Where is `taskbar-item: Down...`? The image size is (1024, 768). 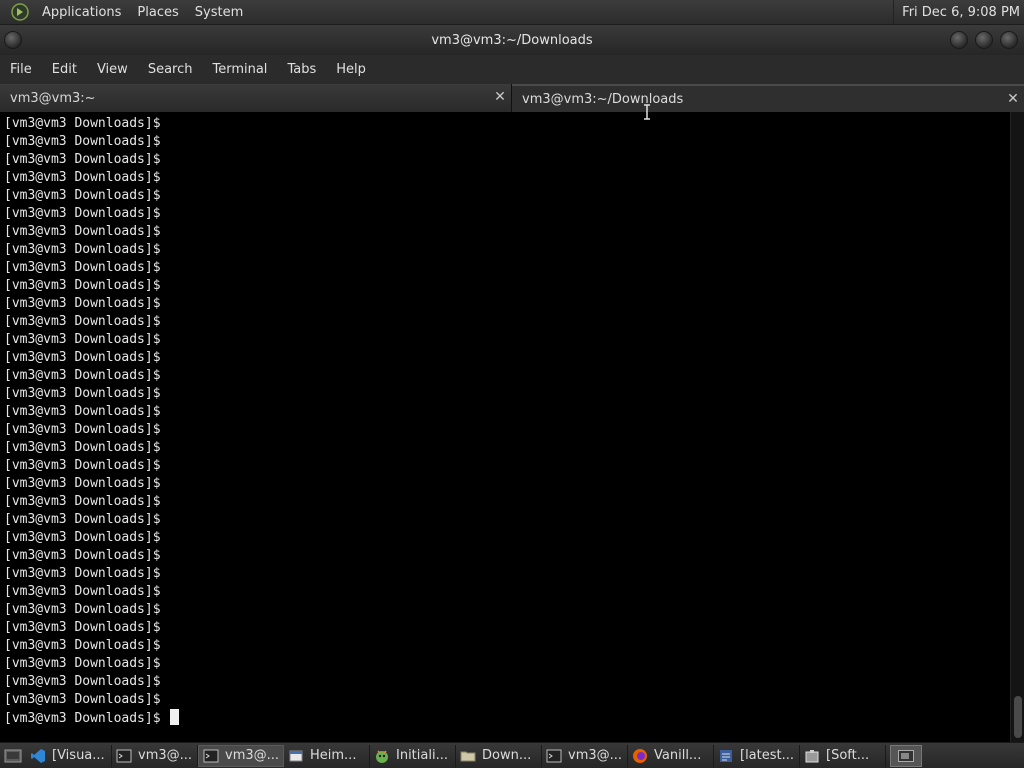 taskbar-item: Down... is located at coordinates (499, 755).